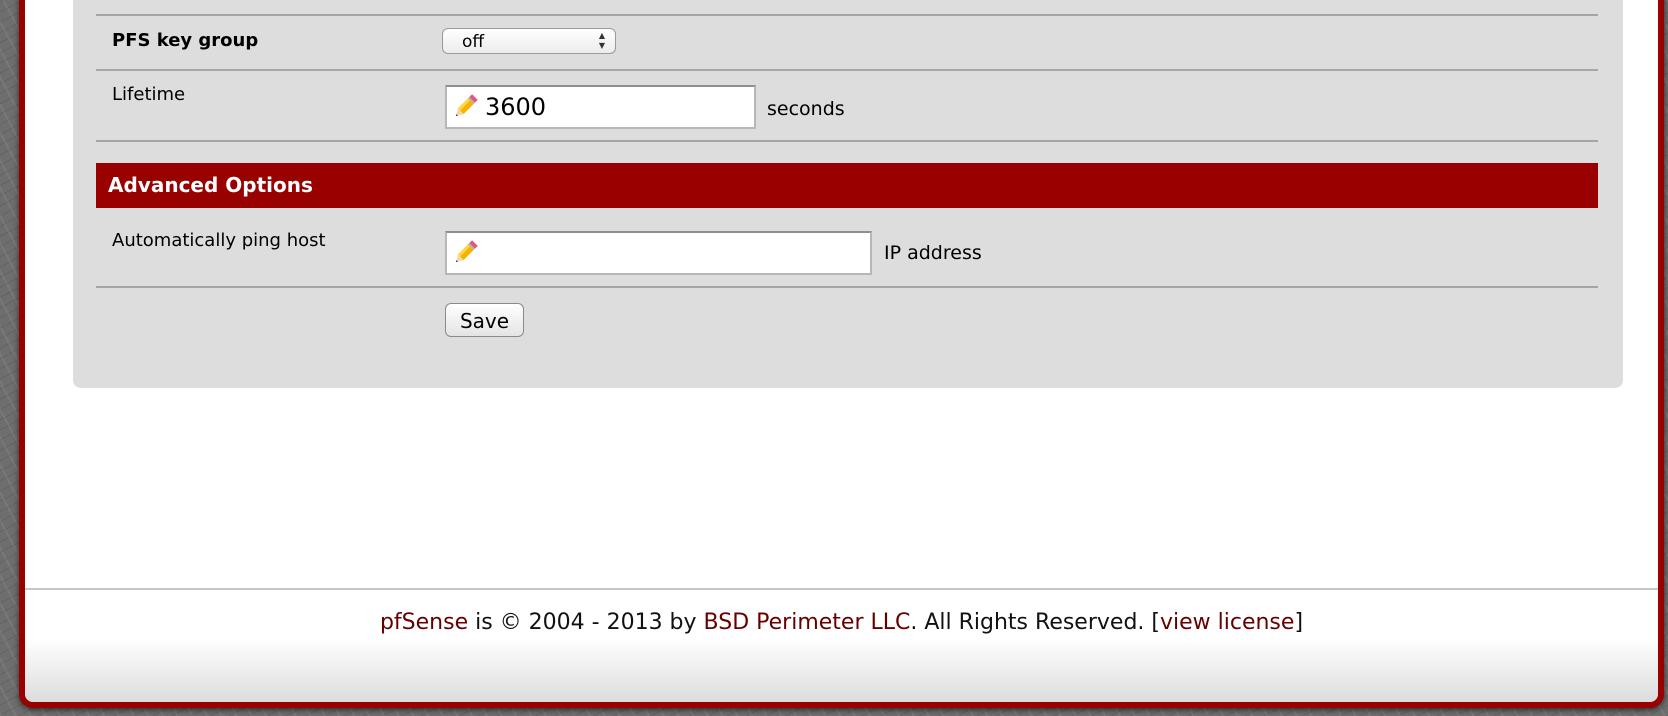 The image size is (1668, 716). What do you see at coordinates (658, 253) in the screenshot?
I see `ping-host-input` at bounding box center [658, 253].